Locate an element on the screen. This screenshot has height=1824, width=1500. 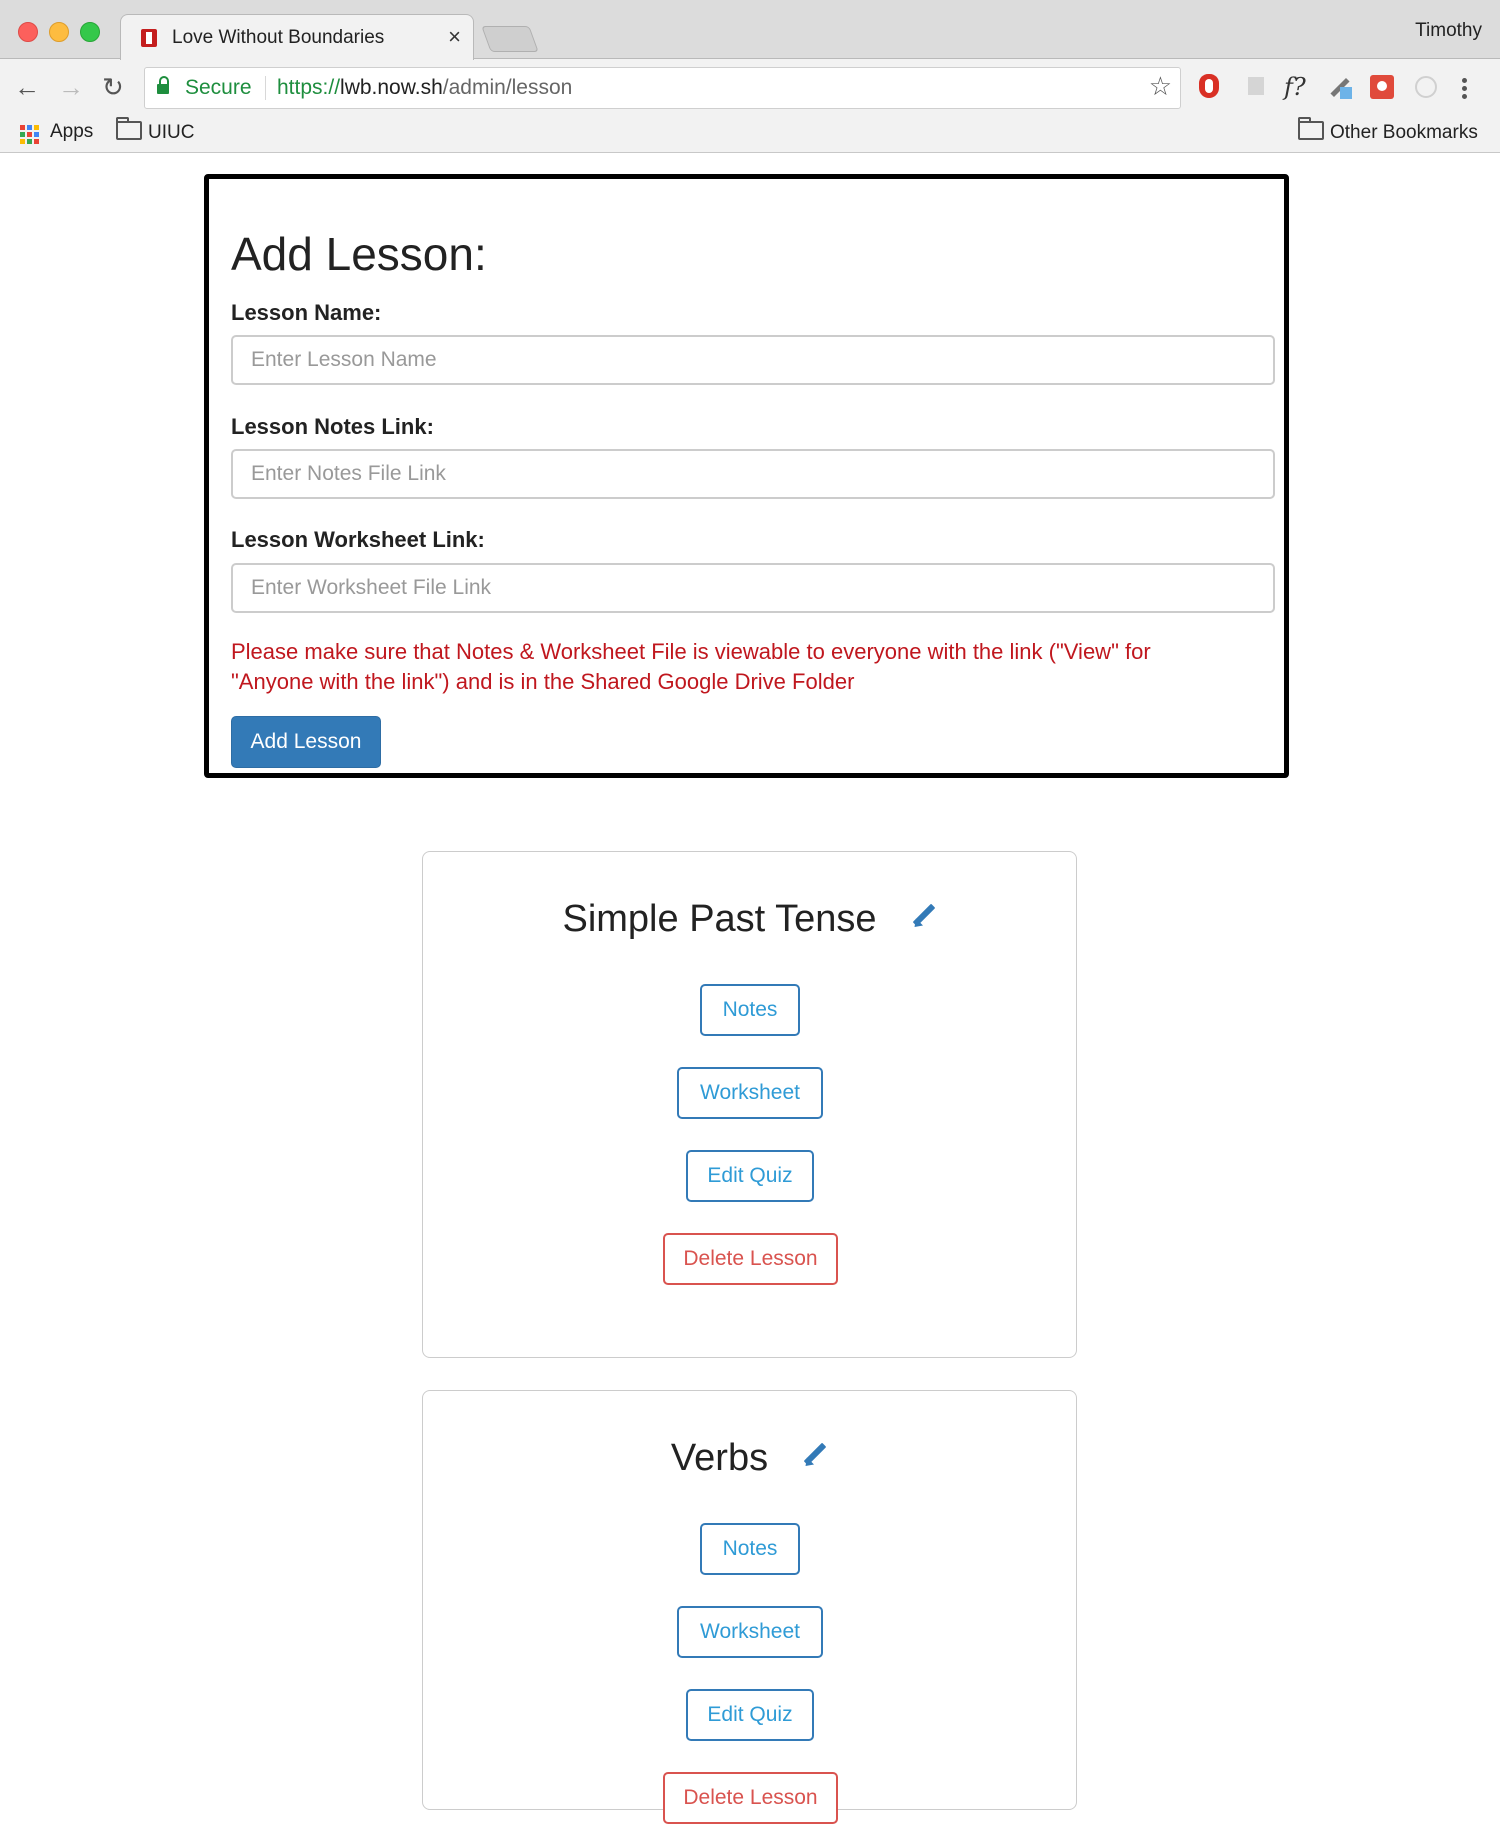
lesson-title-row: Verbs is located at coordinates (749, 1458).